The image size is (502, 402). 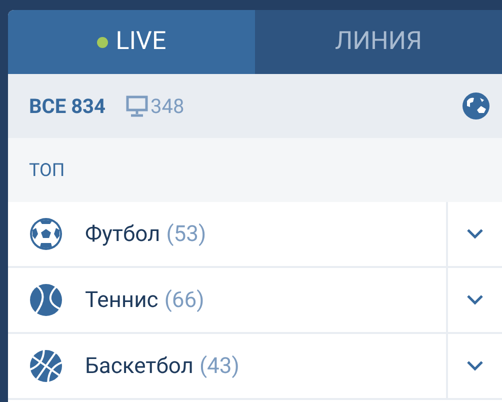 What do you see at coordinates (139, 366) in the screenshot?
I see `sport-name: Баскетбол` at bounding box center [139, 366].